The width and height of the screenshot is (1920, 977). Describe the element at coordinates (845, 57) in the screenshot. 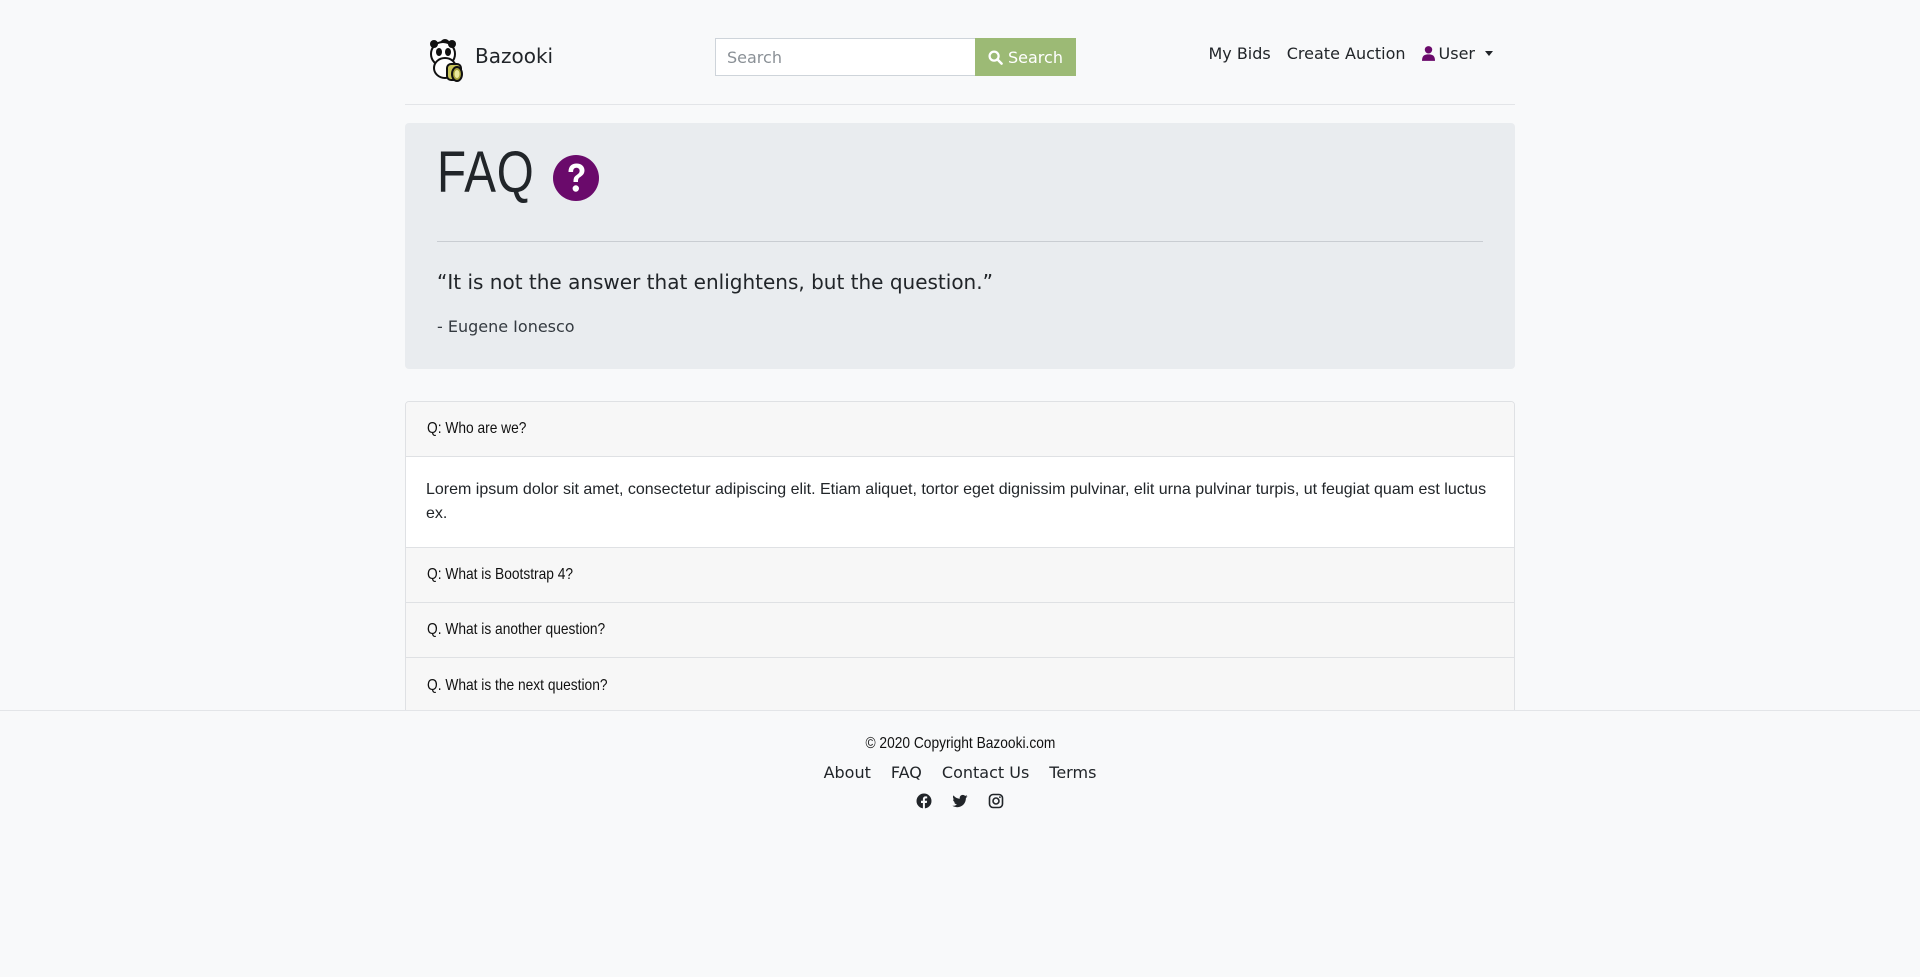

I see `search-input` at that location.